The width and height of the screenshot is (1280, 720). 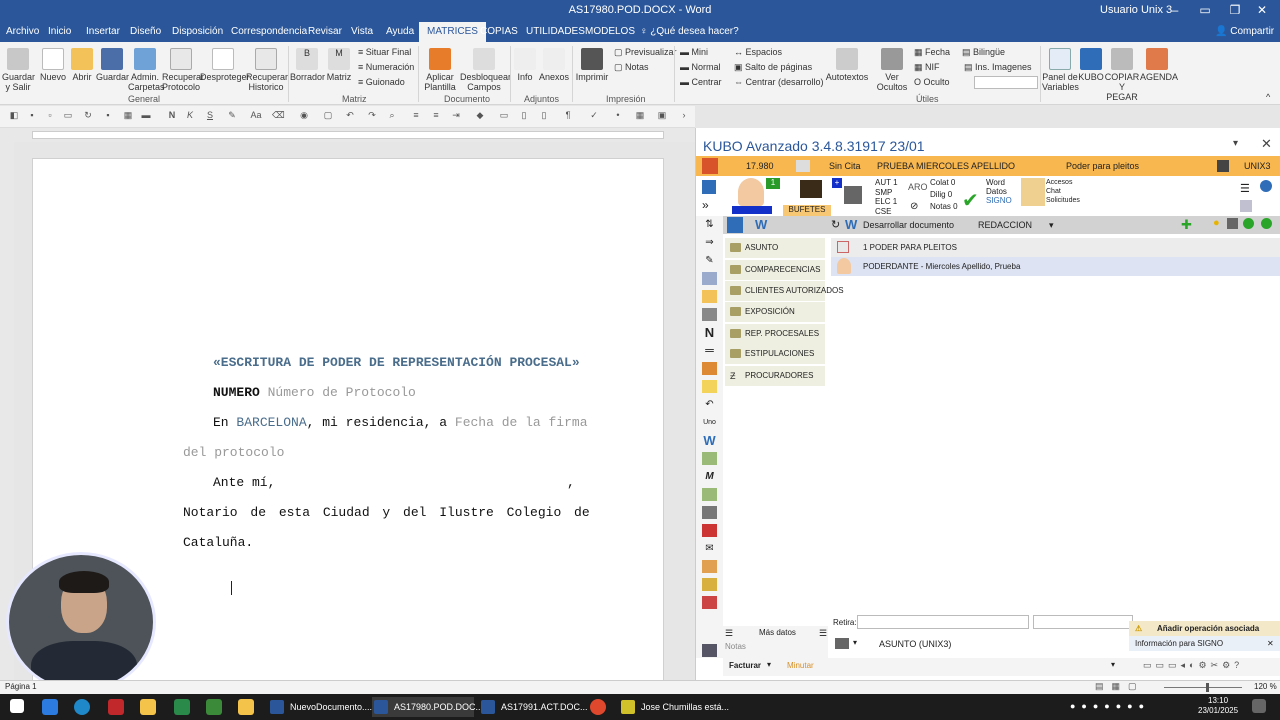 I want to click on bilingue-button: ▤ Bilingüe, so click(x=983, y=52).